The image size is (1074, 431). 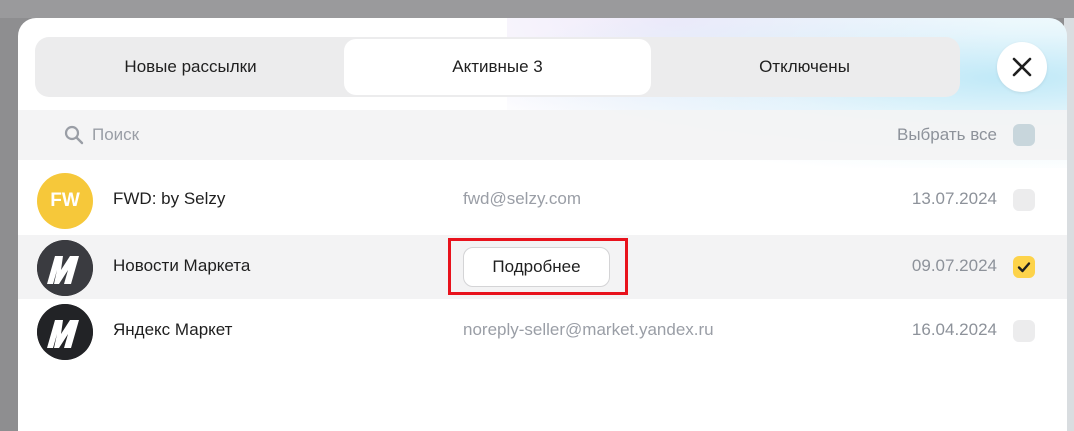 What do you see at coordinates (169, 198) in the screenshot?
I see `subscription-name: FWD: by Selzy` at bounding box center [169, 198].